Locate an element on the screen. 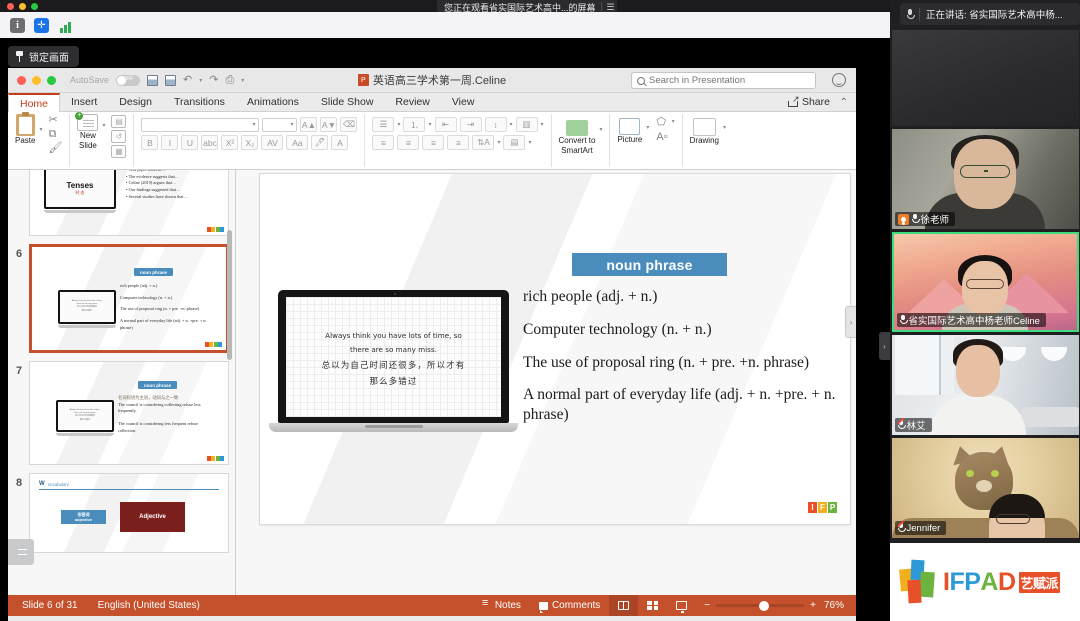 The width and height of the screenshot is (1080, 621). slide-thumbnail-pane: 5 Tenses 时 态 is located at coordinates (122, 382).